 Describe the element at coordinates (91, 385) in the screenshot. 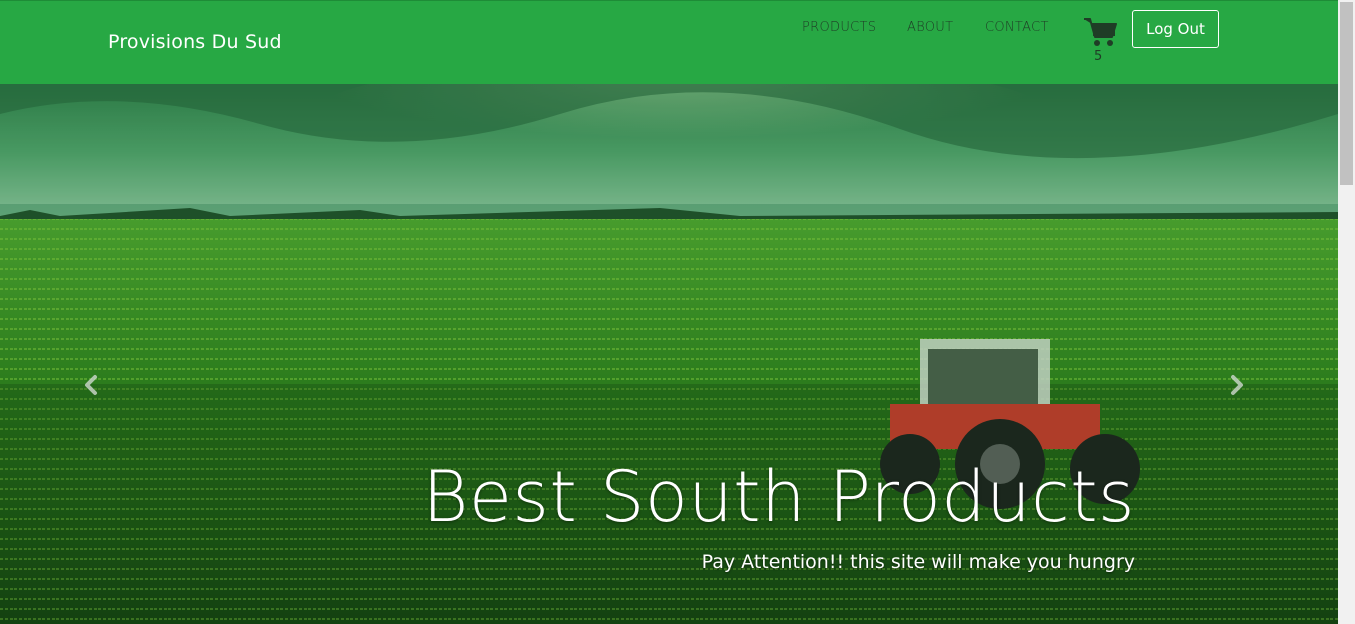

I see `chevron-left-icon` at that location.